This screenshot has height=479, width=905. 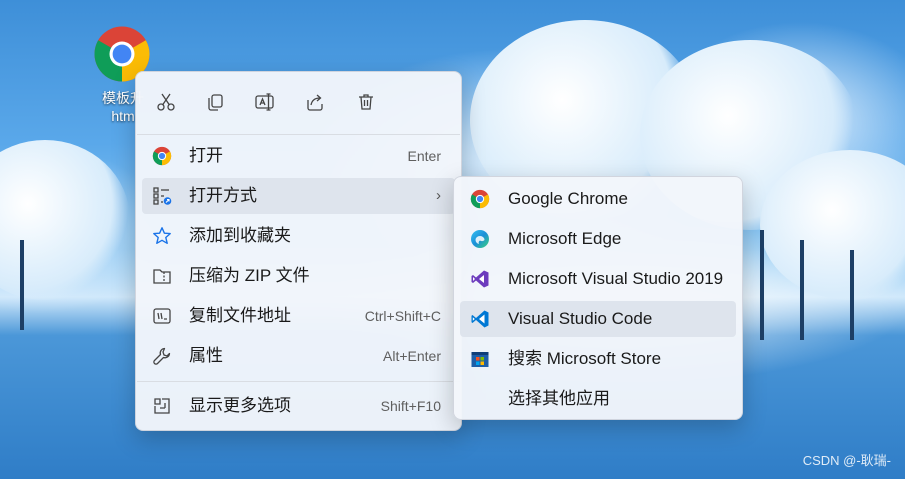 I want to click on cut-button, so click(x=166, y=102).